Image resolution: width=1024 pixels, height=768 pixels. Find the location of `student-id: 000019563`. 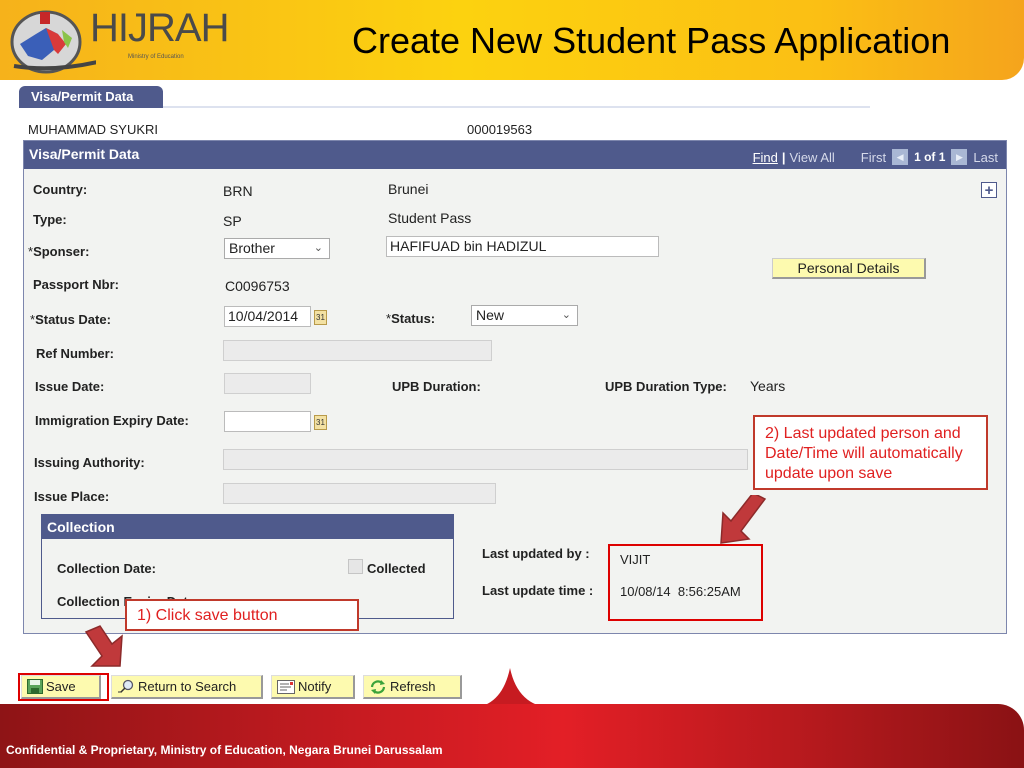

student-id: 000019563 is located at coordinates (500, 129).